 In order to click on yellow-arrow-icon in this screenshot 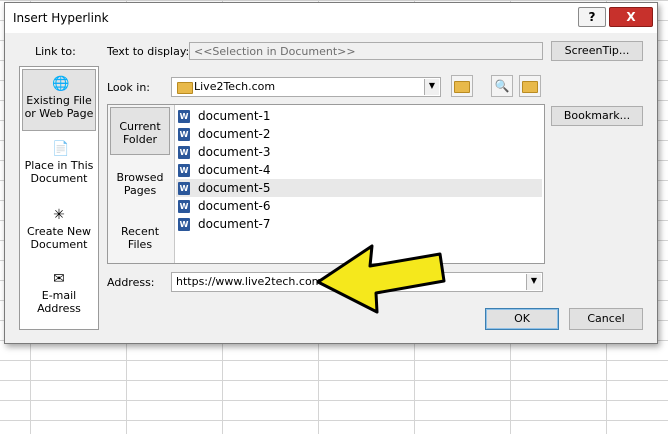, I will do `click(381, 279)`.